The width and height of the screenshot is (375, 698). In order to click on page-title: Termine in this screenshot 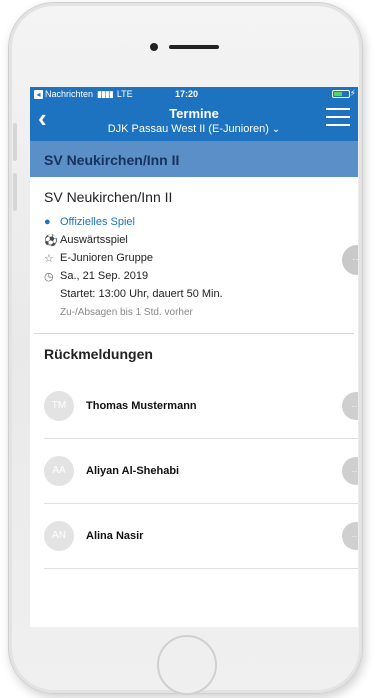, I will do `click(194, 113)`.